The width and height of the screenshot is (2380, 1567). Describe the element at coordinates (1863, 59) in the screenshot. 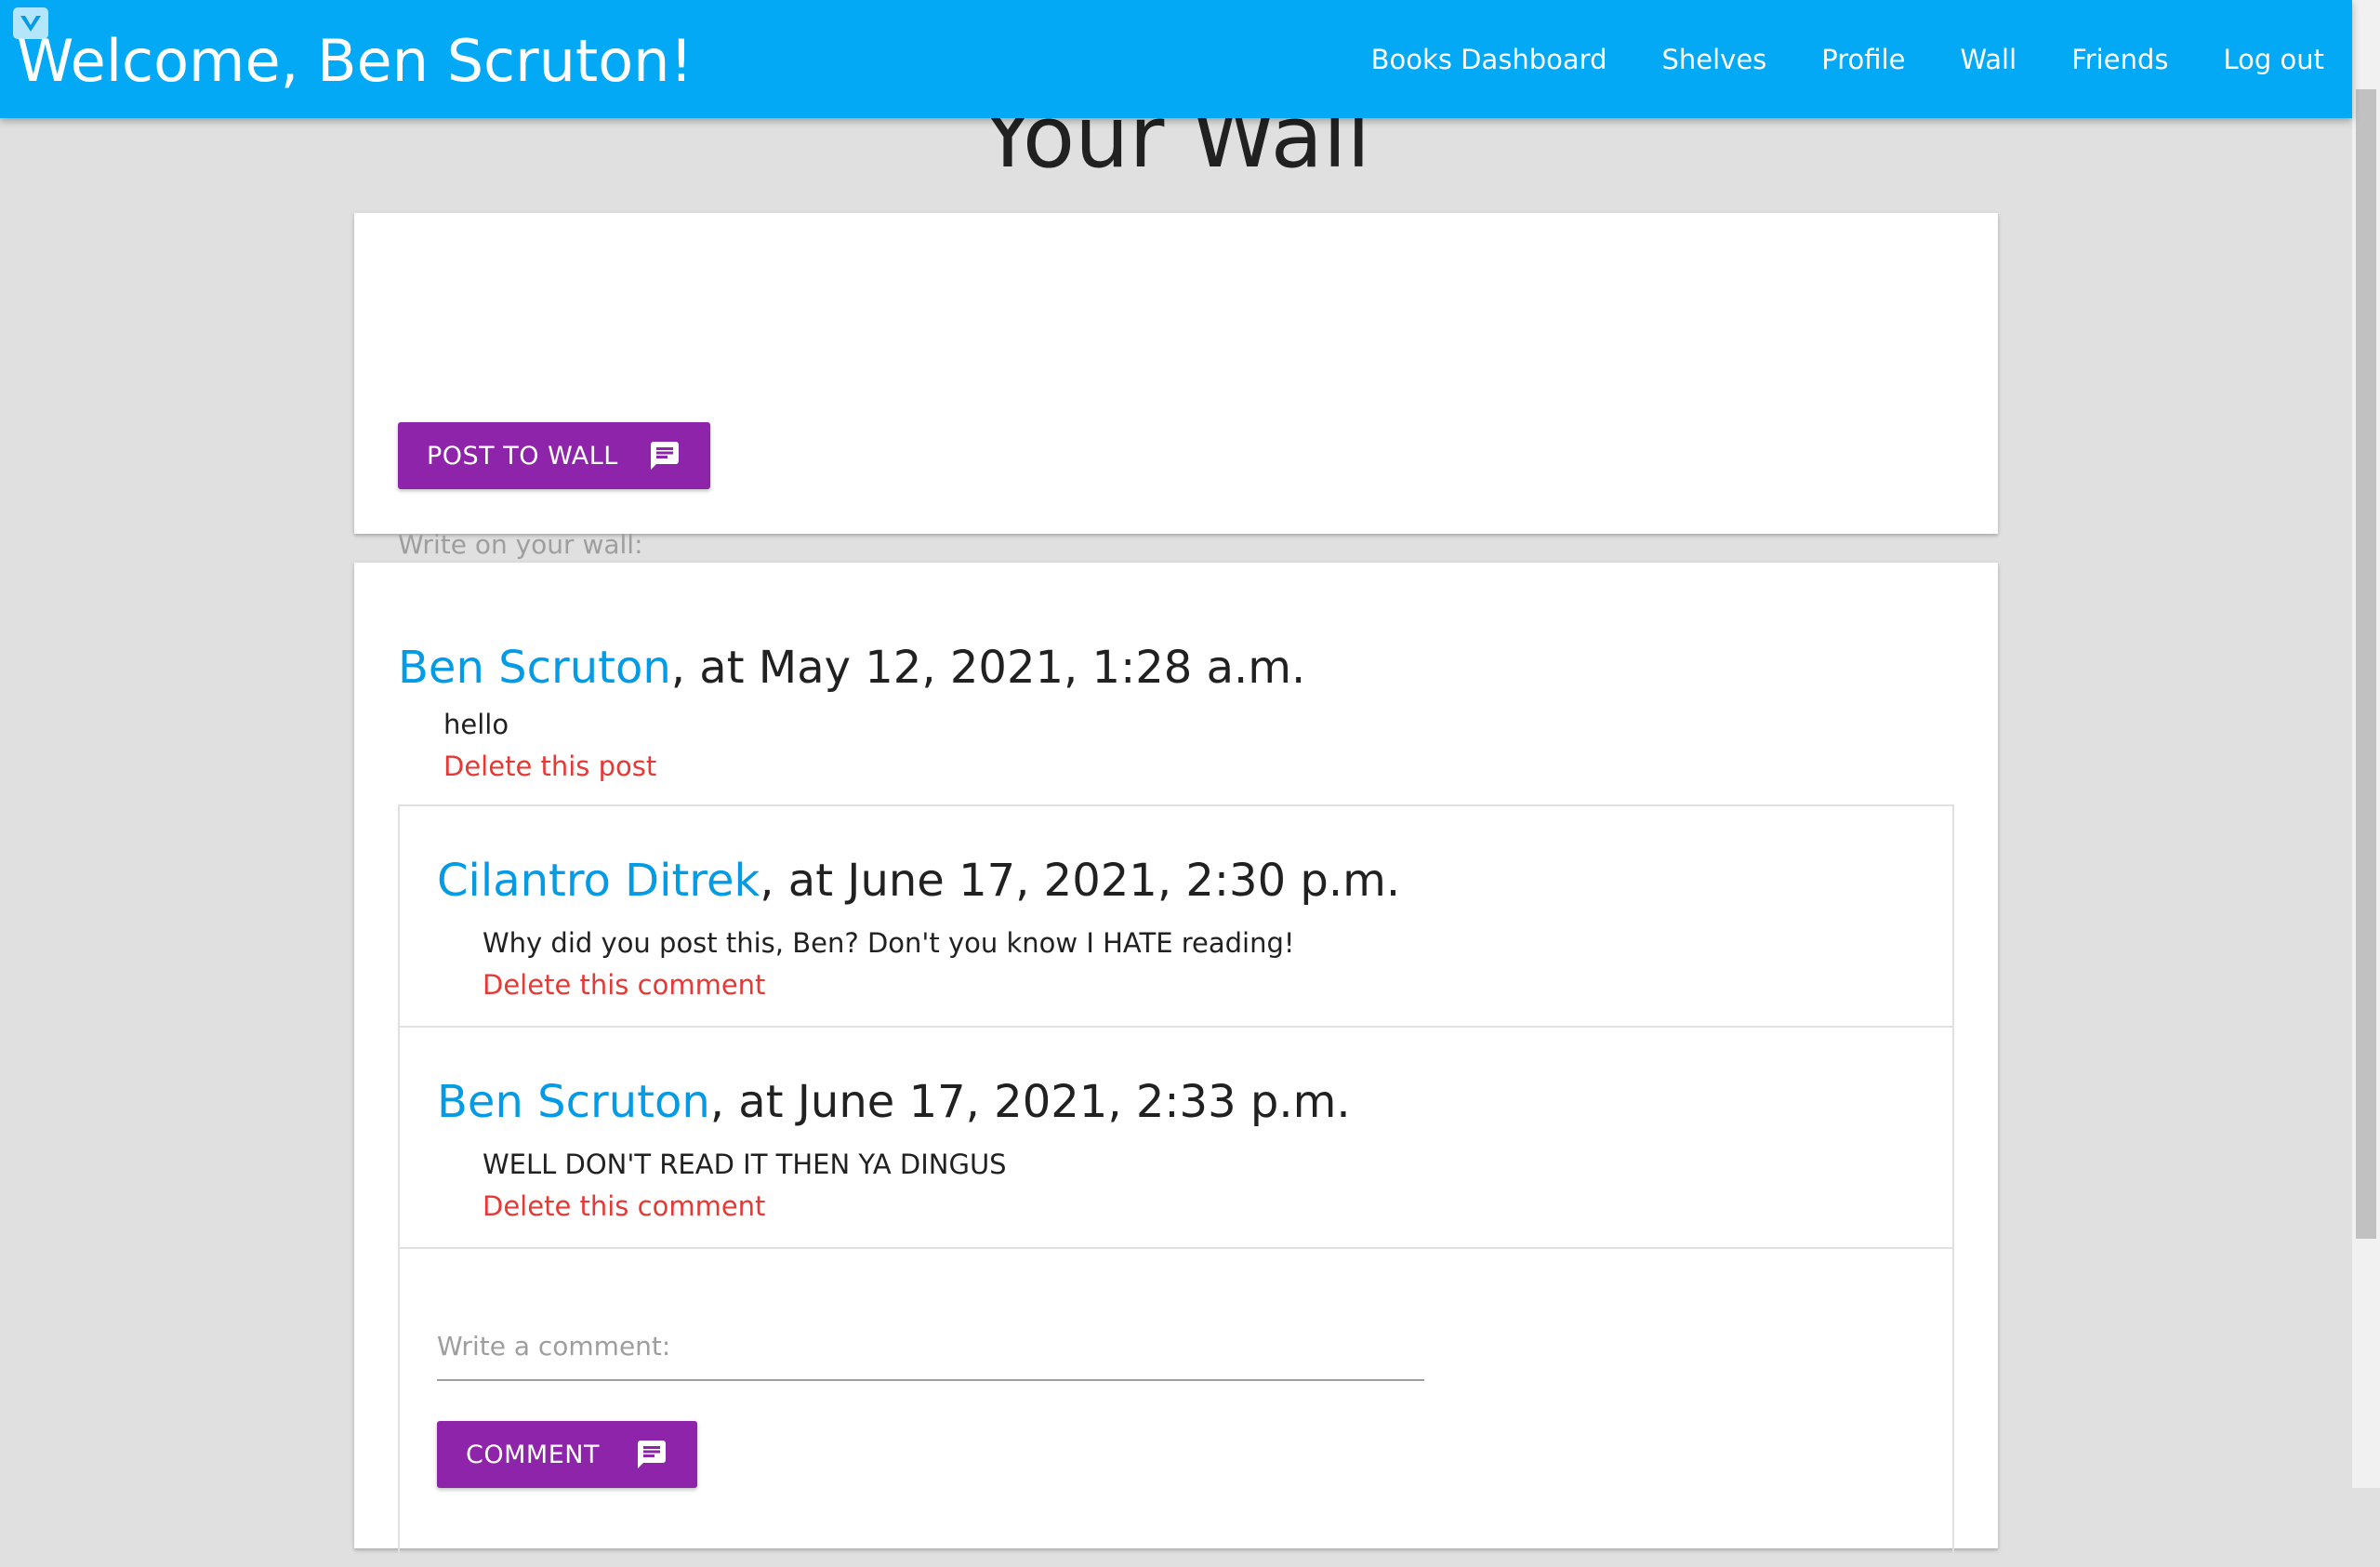

I see `nav-profile: Profile` at that location.